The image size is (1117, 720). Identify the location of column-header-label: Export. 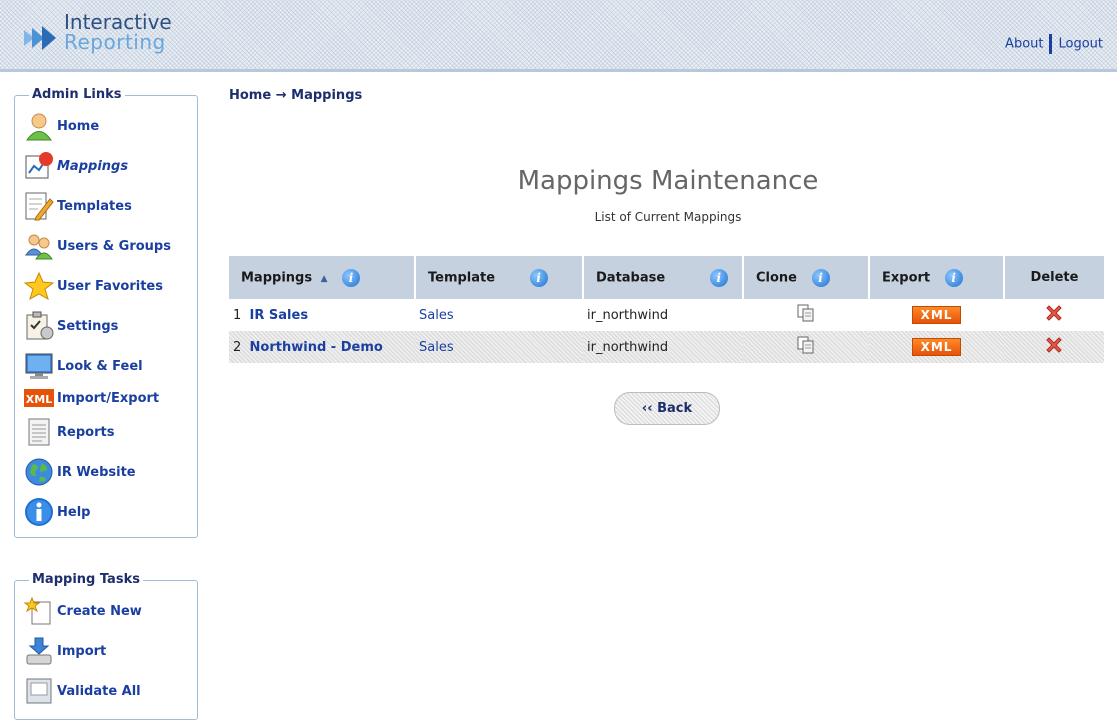
(906, 277).